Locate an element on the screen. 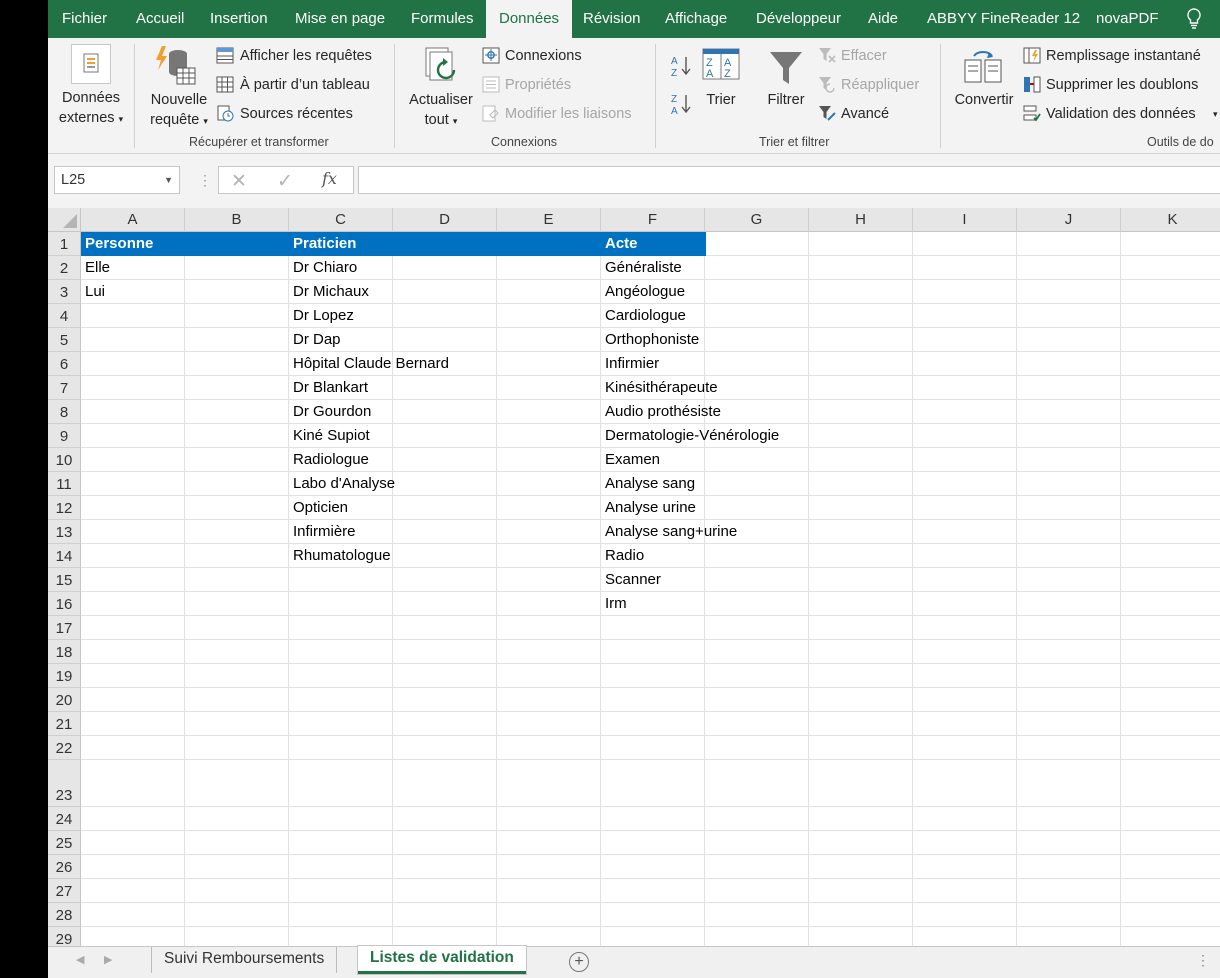  tab-fichier: Fichier is located at coordinates (84, 19).